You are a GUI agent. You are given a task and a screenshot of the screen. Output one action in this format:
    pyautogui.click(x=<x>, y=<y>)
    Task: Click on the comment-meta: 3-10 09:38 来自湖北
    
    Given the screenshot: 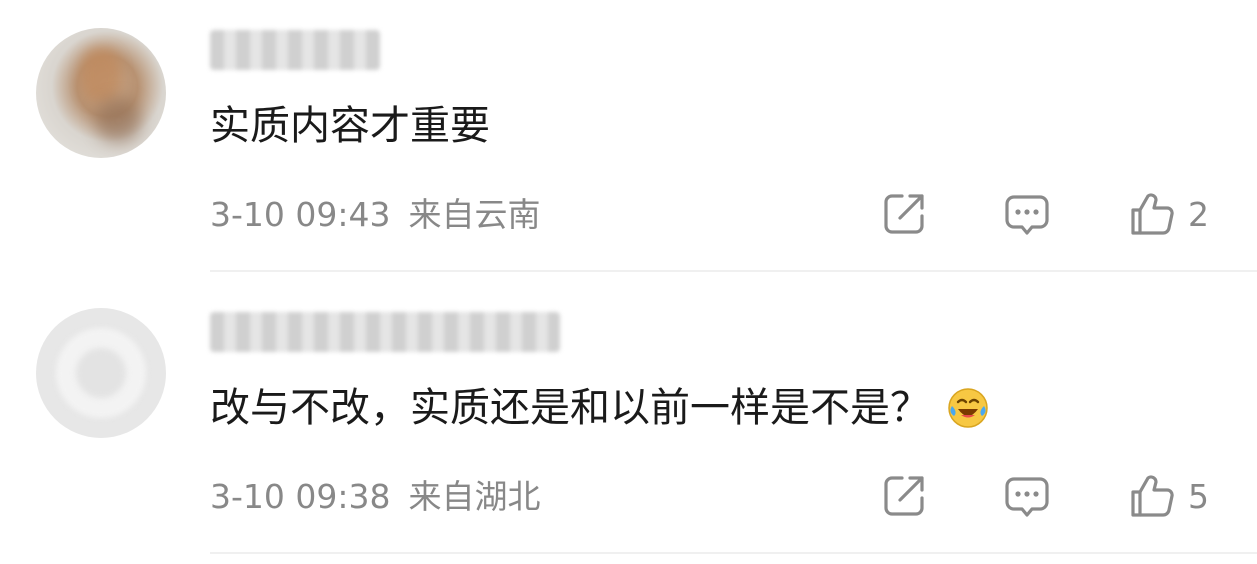 What is the action you would take?
    pyautogui.click(x=375, y=497)
    